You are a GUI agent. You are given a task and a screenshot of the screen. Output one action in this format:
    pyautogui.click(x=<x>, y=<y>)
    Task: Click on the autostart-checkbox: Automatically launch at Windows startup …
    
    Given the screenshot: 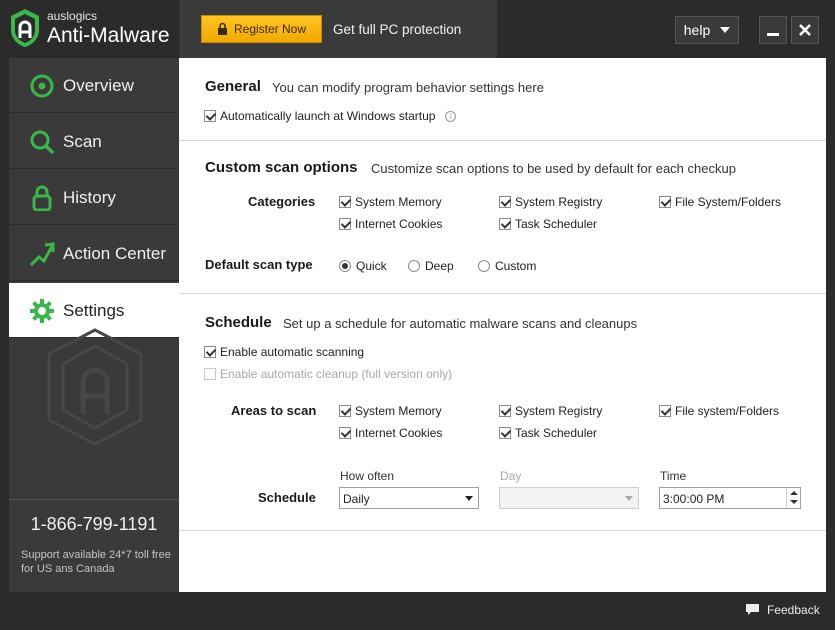 What is the action you would take?
    pyautogui.click(x=330, y=116)
    